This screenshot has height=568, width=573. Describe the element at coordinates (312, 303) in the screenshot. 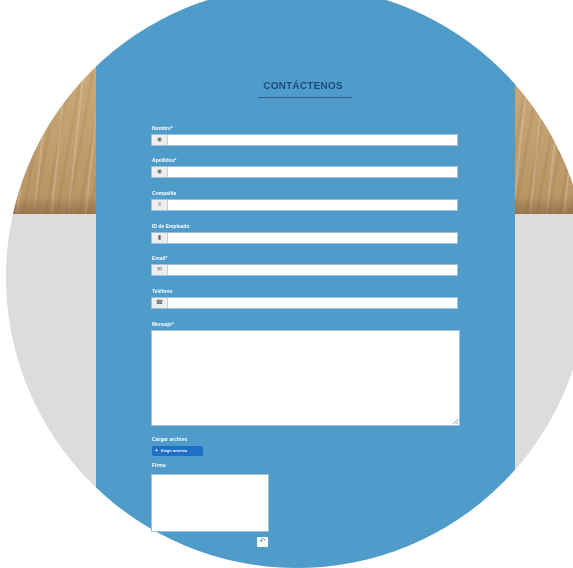

I see `phone-input` at that location.